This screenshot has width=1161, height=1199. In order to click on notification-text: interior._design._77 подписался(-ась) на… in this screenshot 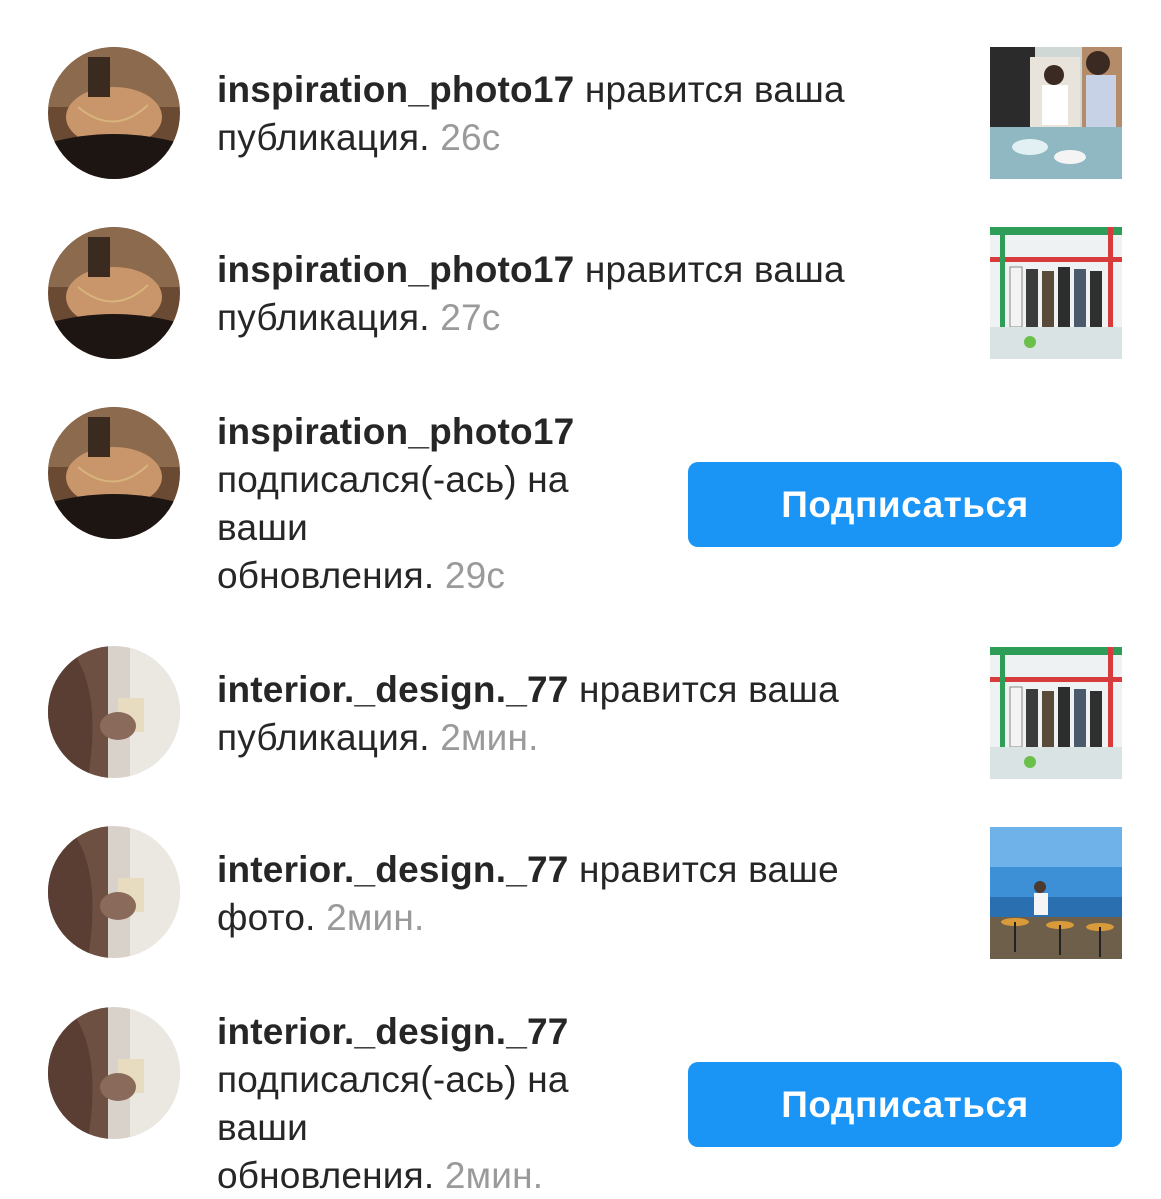, I will do `click(393, 1103)`.